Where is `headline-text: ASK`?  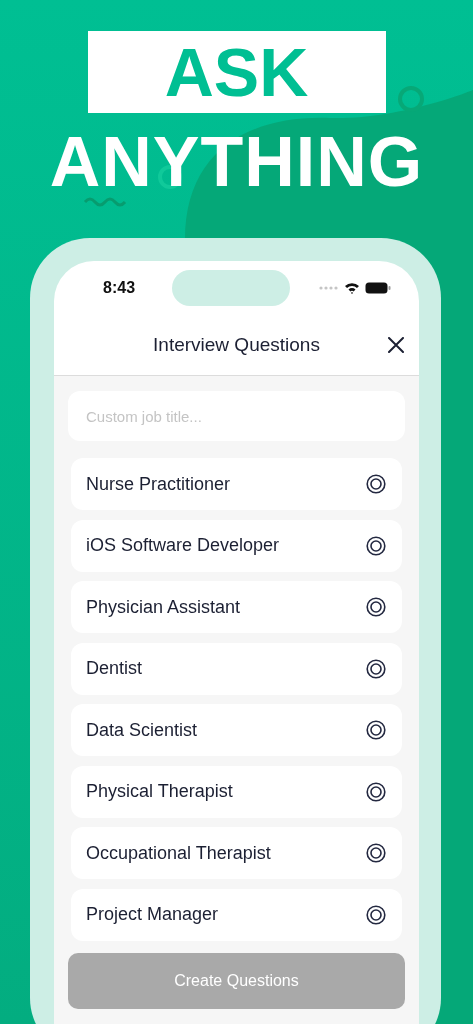 headline-text: ASK is located at coordinates (236, 72).